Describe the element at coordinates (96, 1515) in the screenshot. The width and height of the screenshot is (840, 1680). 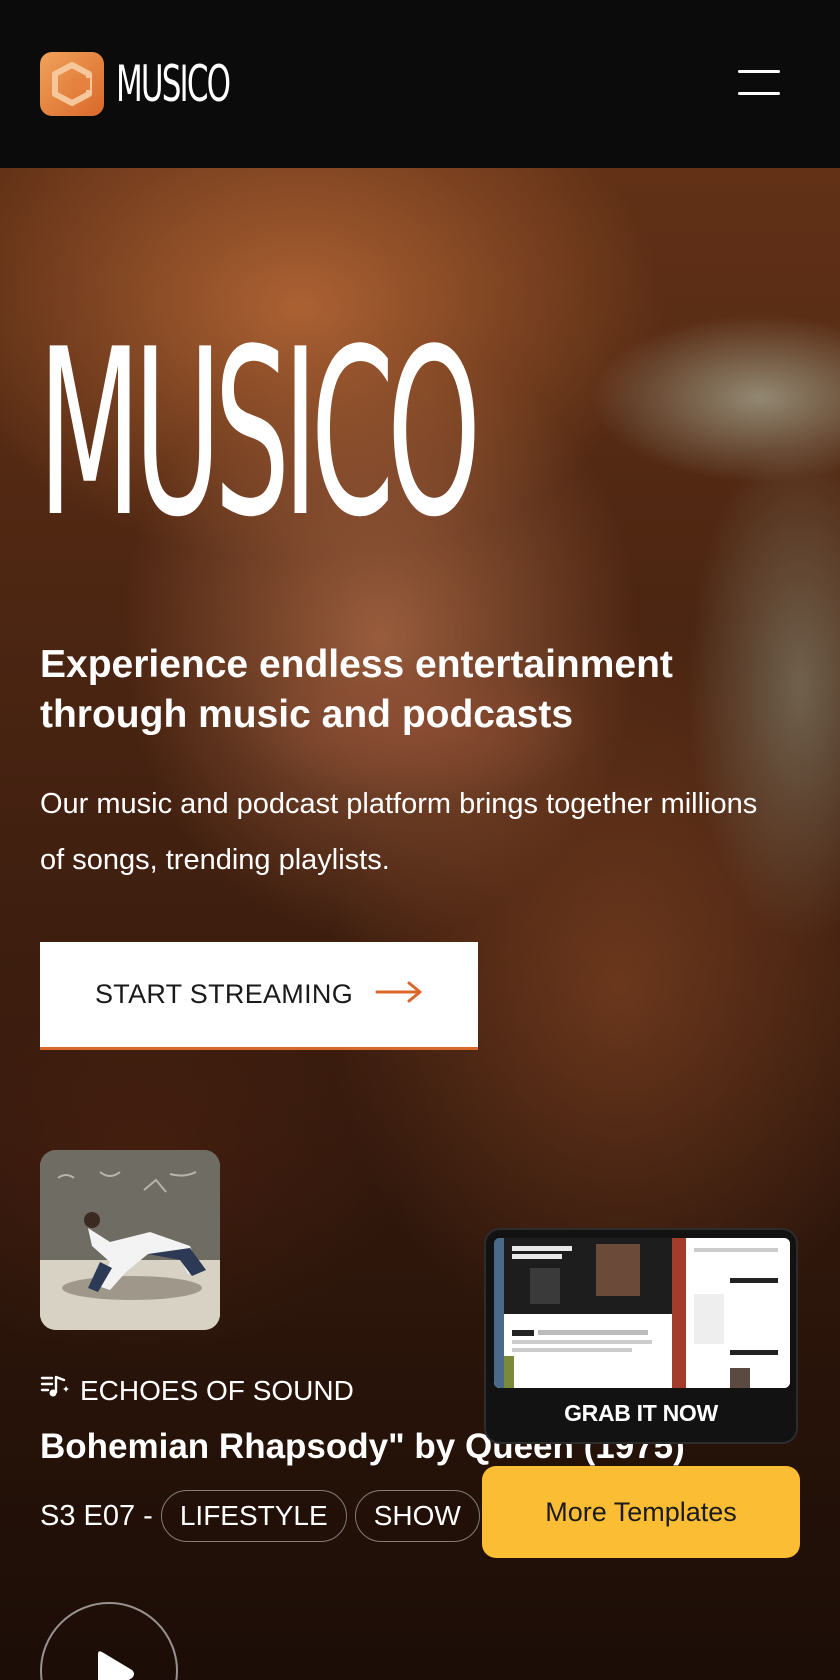
I see `episode-code: S3 E07 -` at that location.